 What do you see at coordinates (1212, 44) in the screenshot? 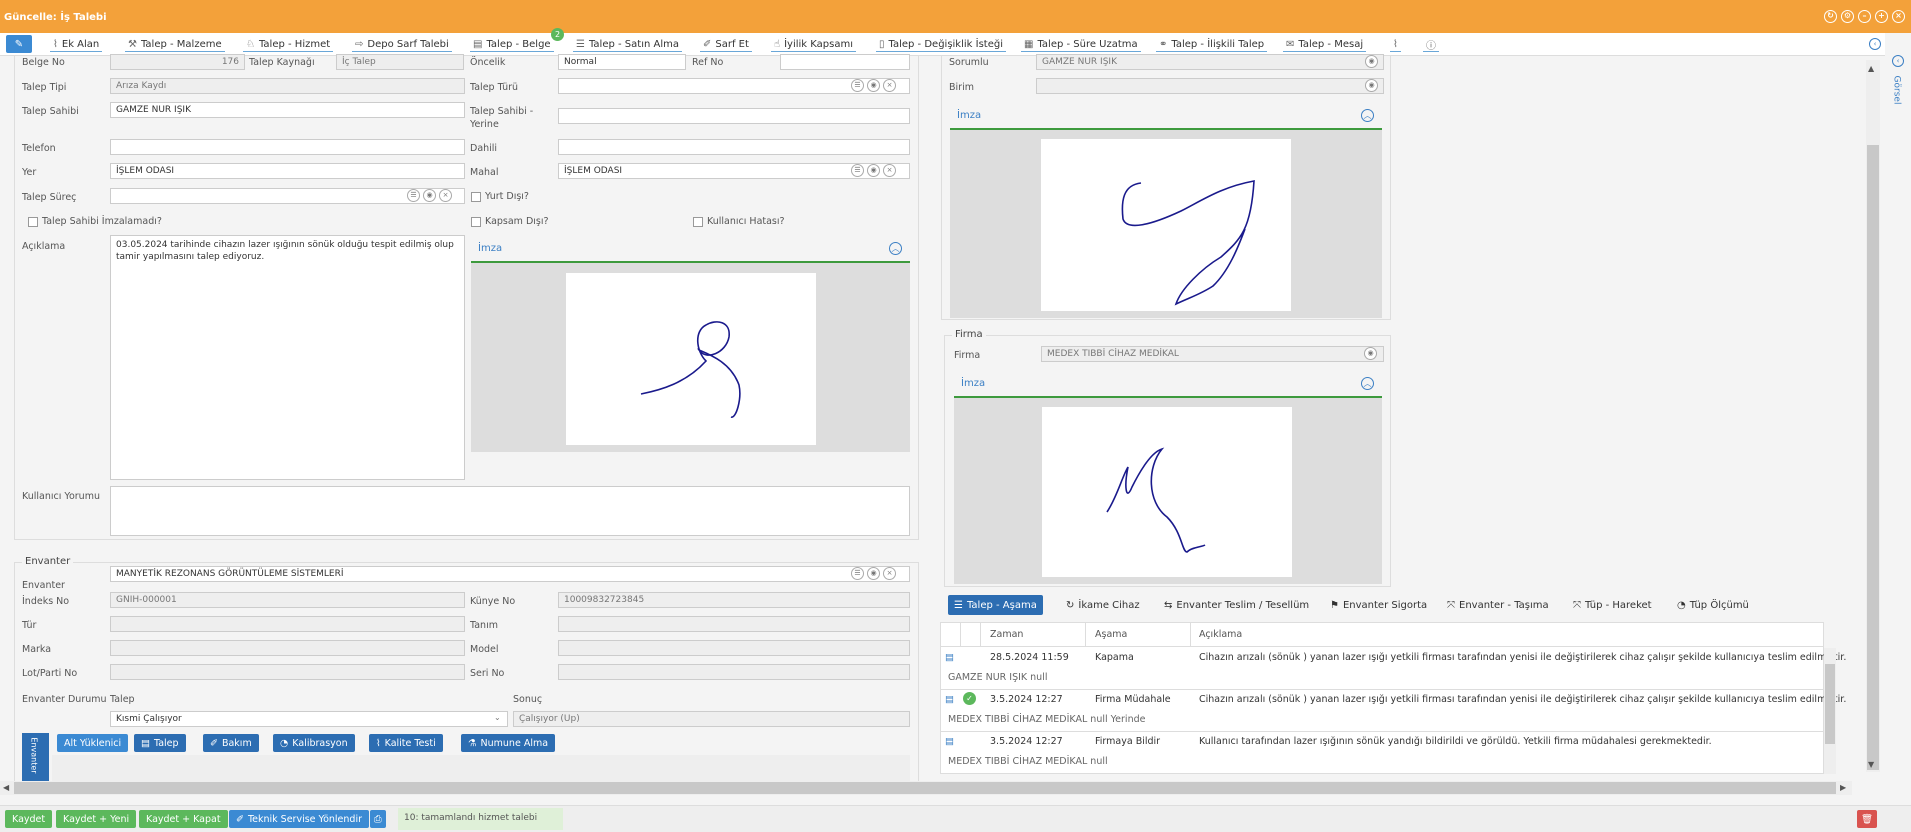
I see `tab-iliskili-talep: ⚭ Talep - İlişkili Talep` at bounding box center [1212, 44].